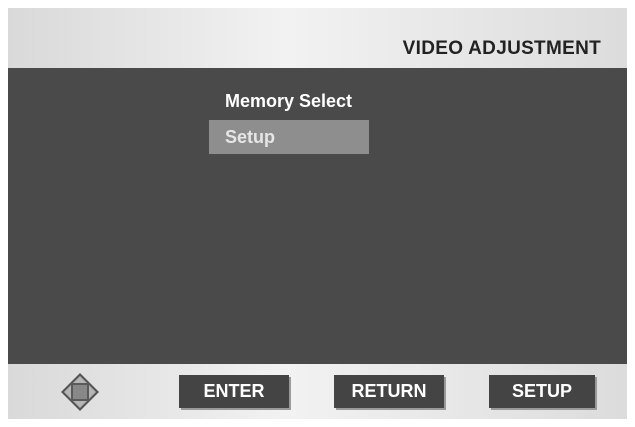 The image size is (635, 427). What do you see at coordinates (317, 38) in the screenshot?
I see `header-bar: VIDEO ADJUSTMENT` at bounding box center [317, 38].